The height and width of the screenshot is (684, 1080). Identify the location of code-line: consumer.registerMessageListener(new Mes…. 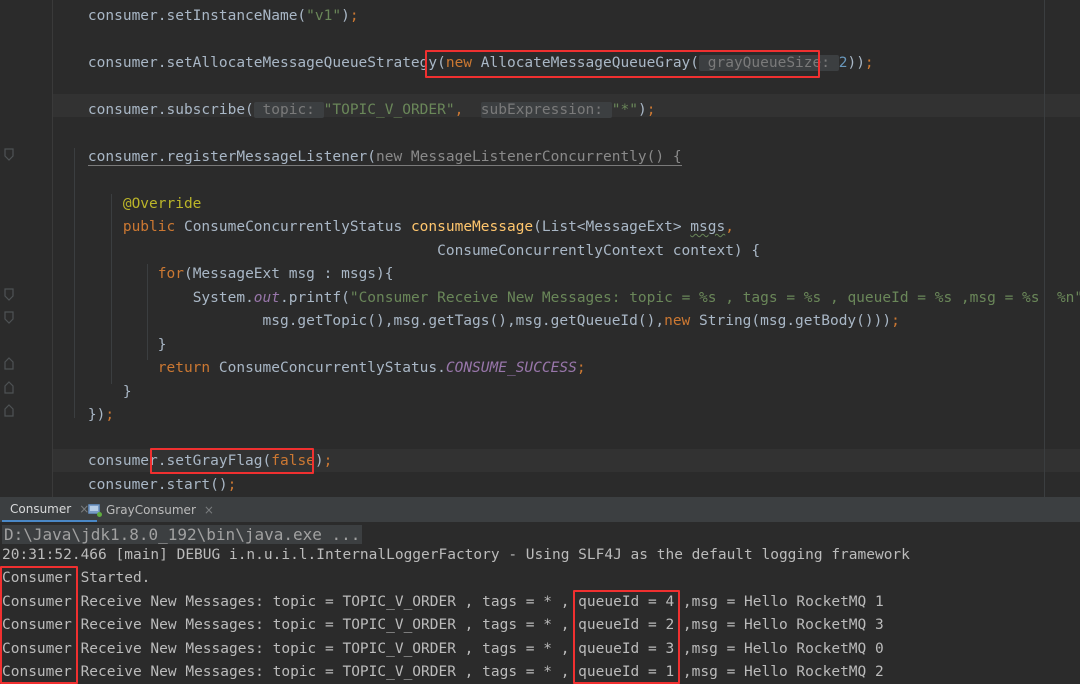
(384, 157).